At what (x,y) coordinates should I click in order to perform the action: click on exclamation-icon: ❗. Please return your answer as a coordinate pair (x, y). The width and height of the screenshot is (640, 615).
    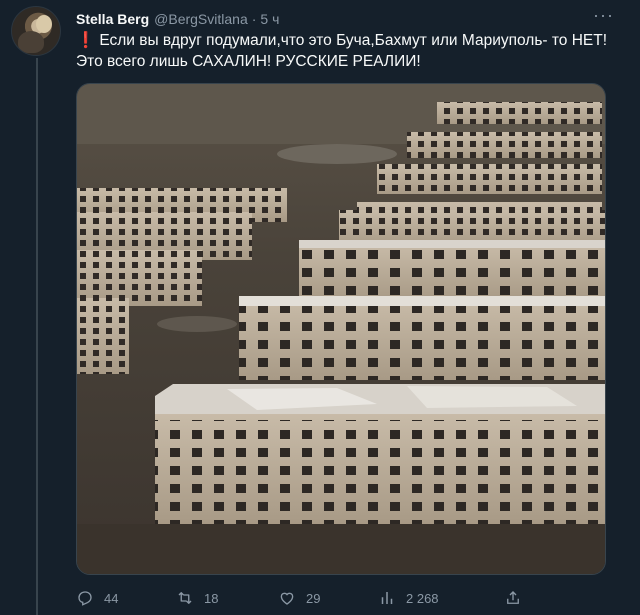
    Looking at the image, I should click on (86, 40).